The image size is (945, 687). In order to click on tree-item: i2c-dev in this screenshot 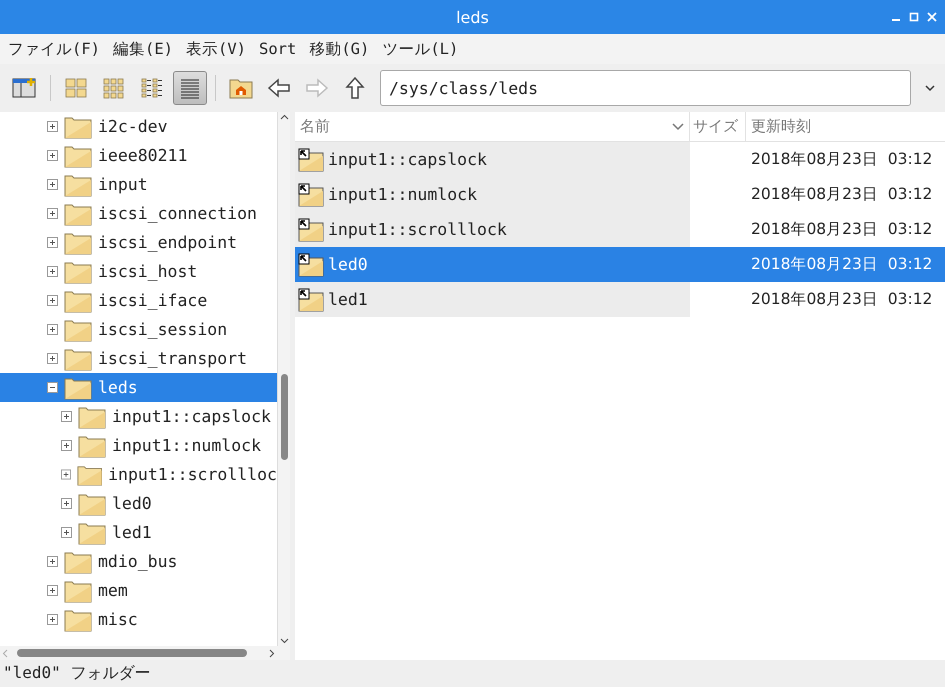, I will do `click(138, 126)`.